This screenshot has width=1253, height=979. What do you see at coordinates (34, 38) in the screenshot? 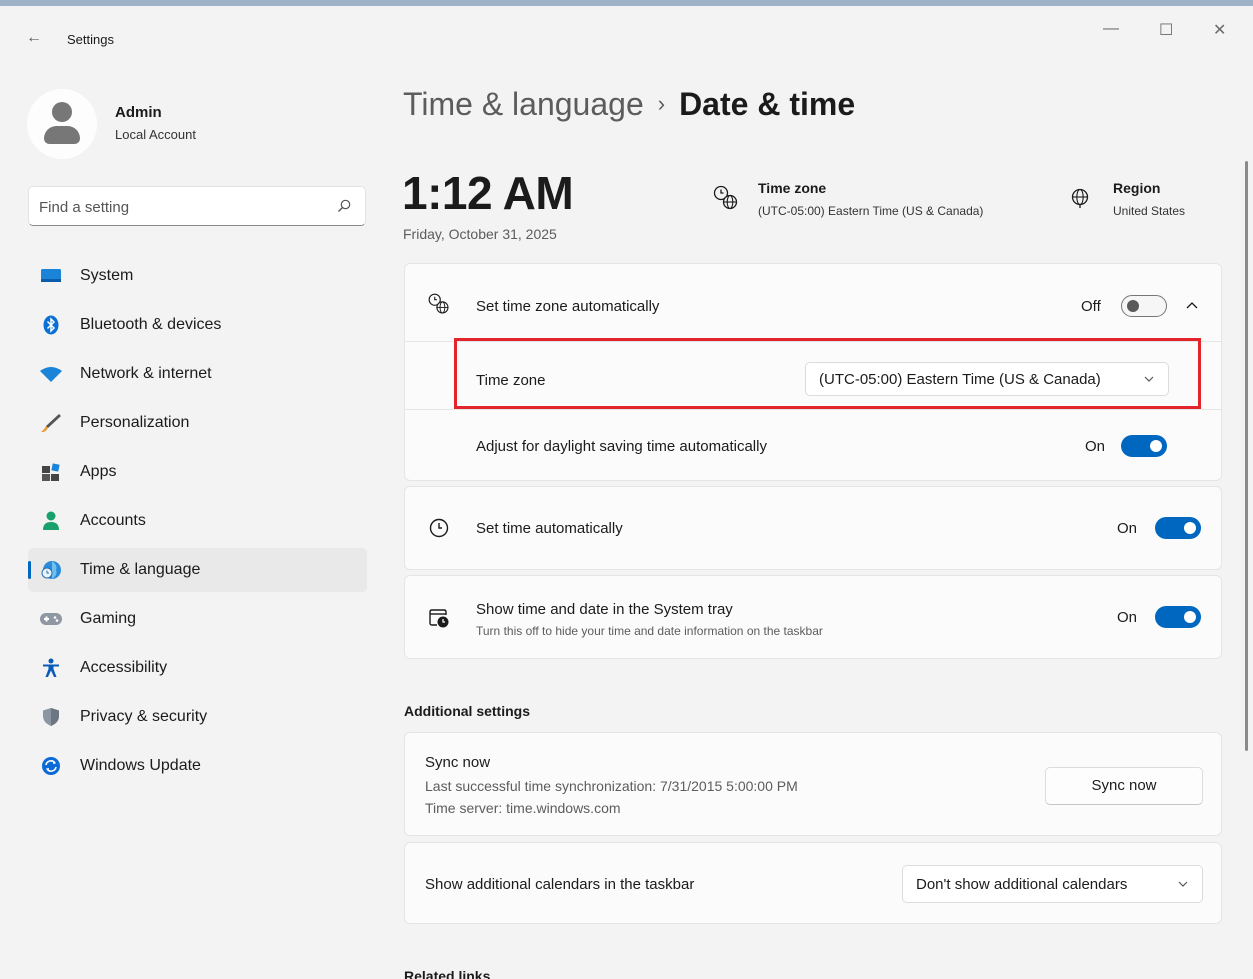
I see `back-arrow-icon: ←` at bounding box center [34, 38].